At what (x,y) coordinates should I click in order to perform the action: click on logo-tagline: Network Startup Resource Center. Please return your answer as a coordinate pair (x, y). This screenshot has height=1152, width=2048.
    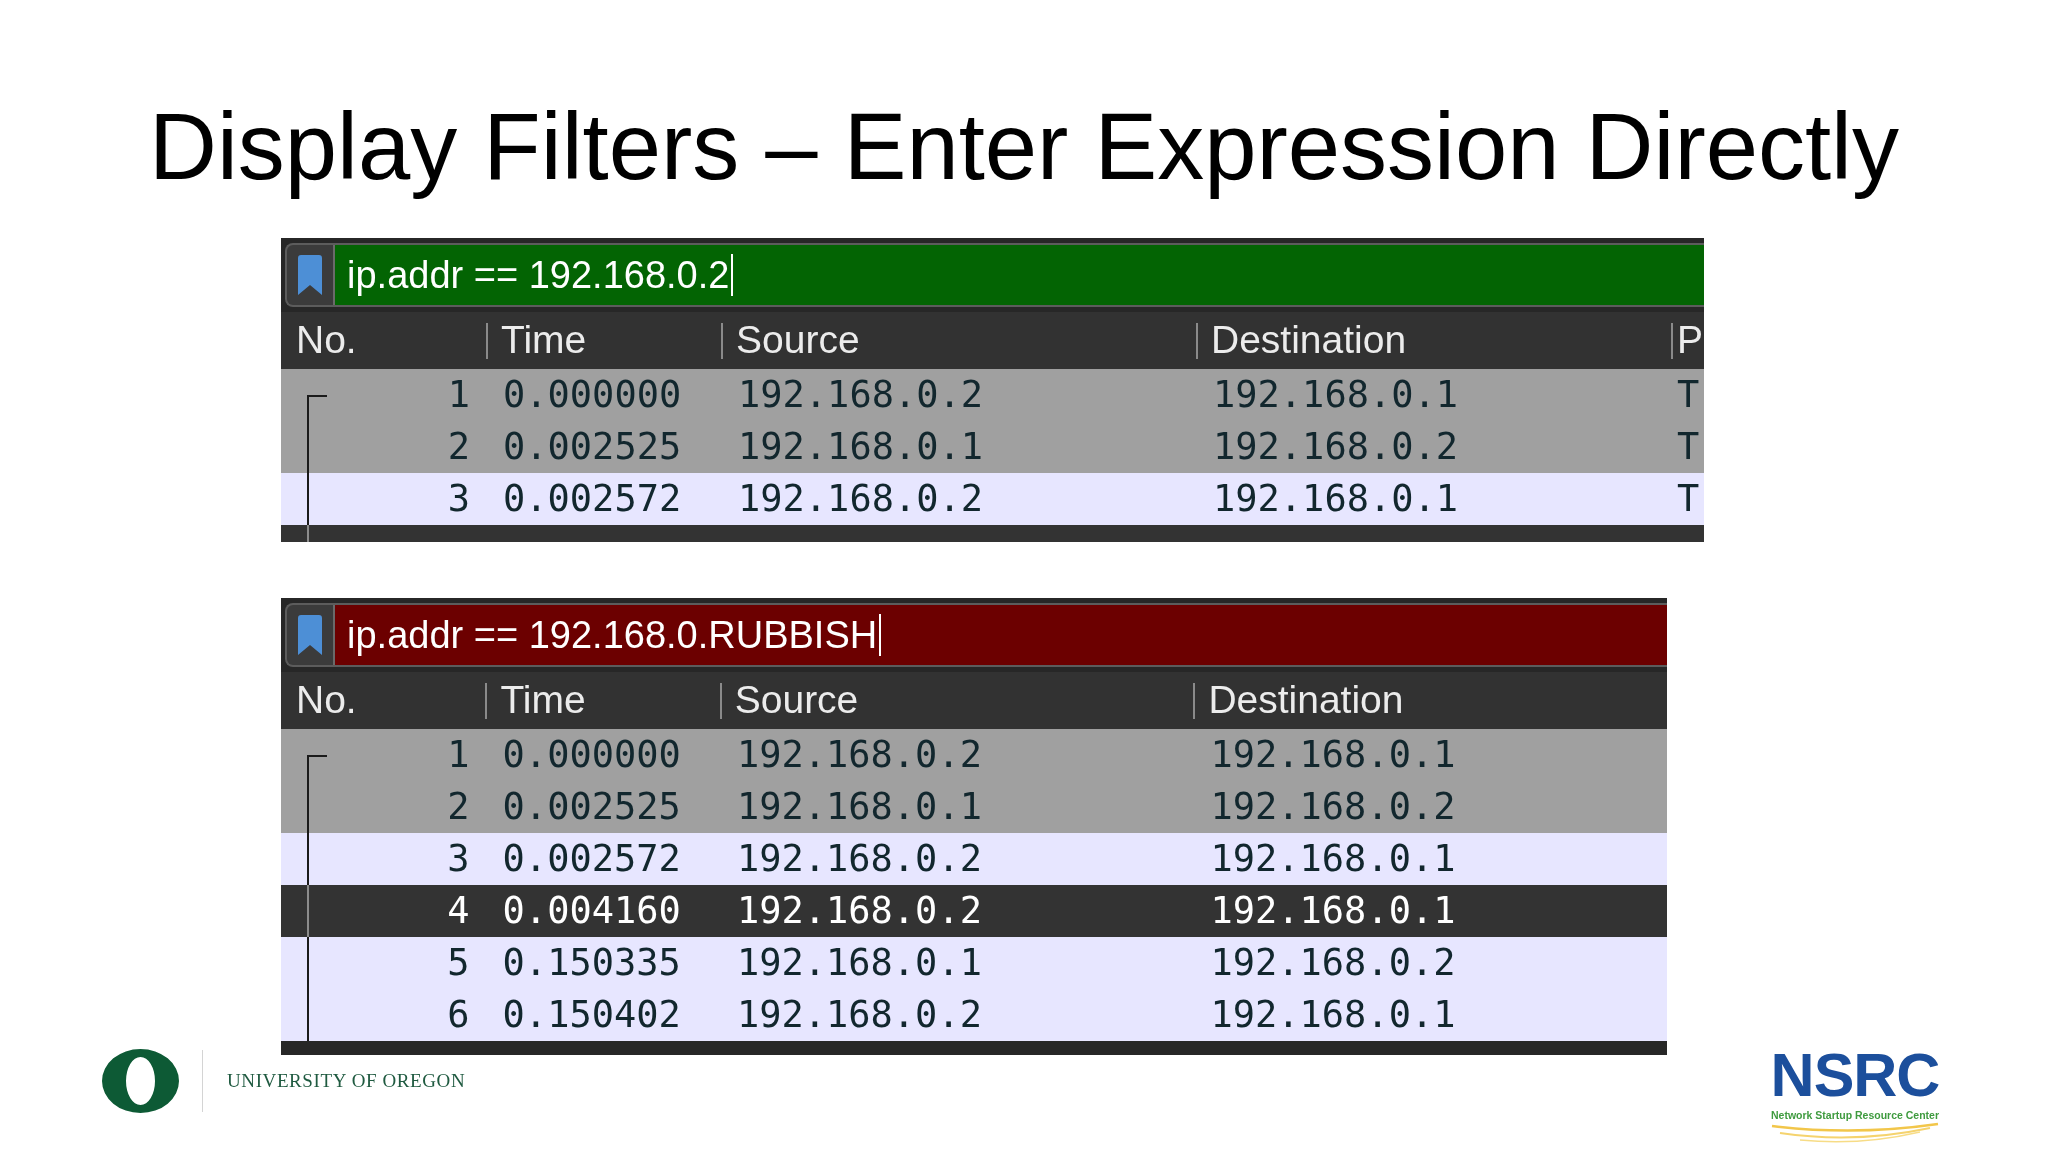
    Looking at the image, I should click on (1854, 1116).